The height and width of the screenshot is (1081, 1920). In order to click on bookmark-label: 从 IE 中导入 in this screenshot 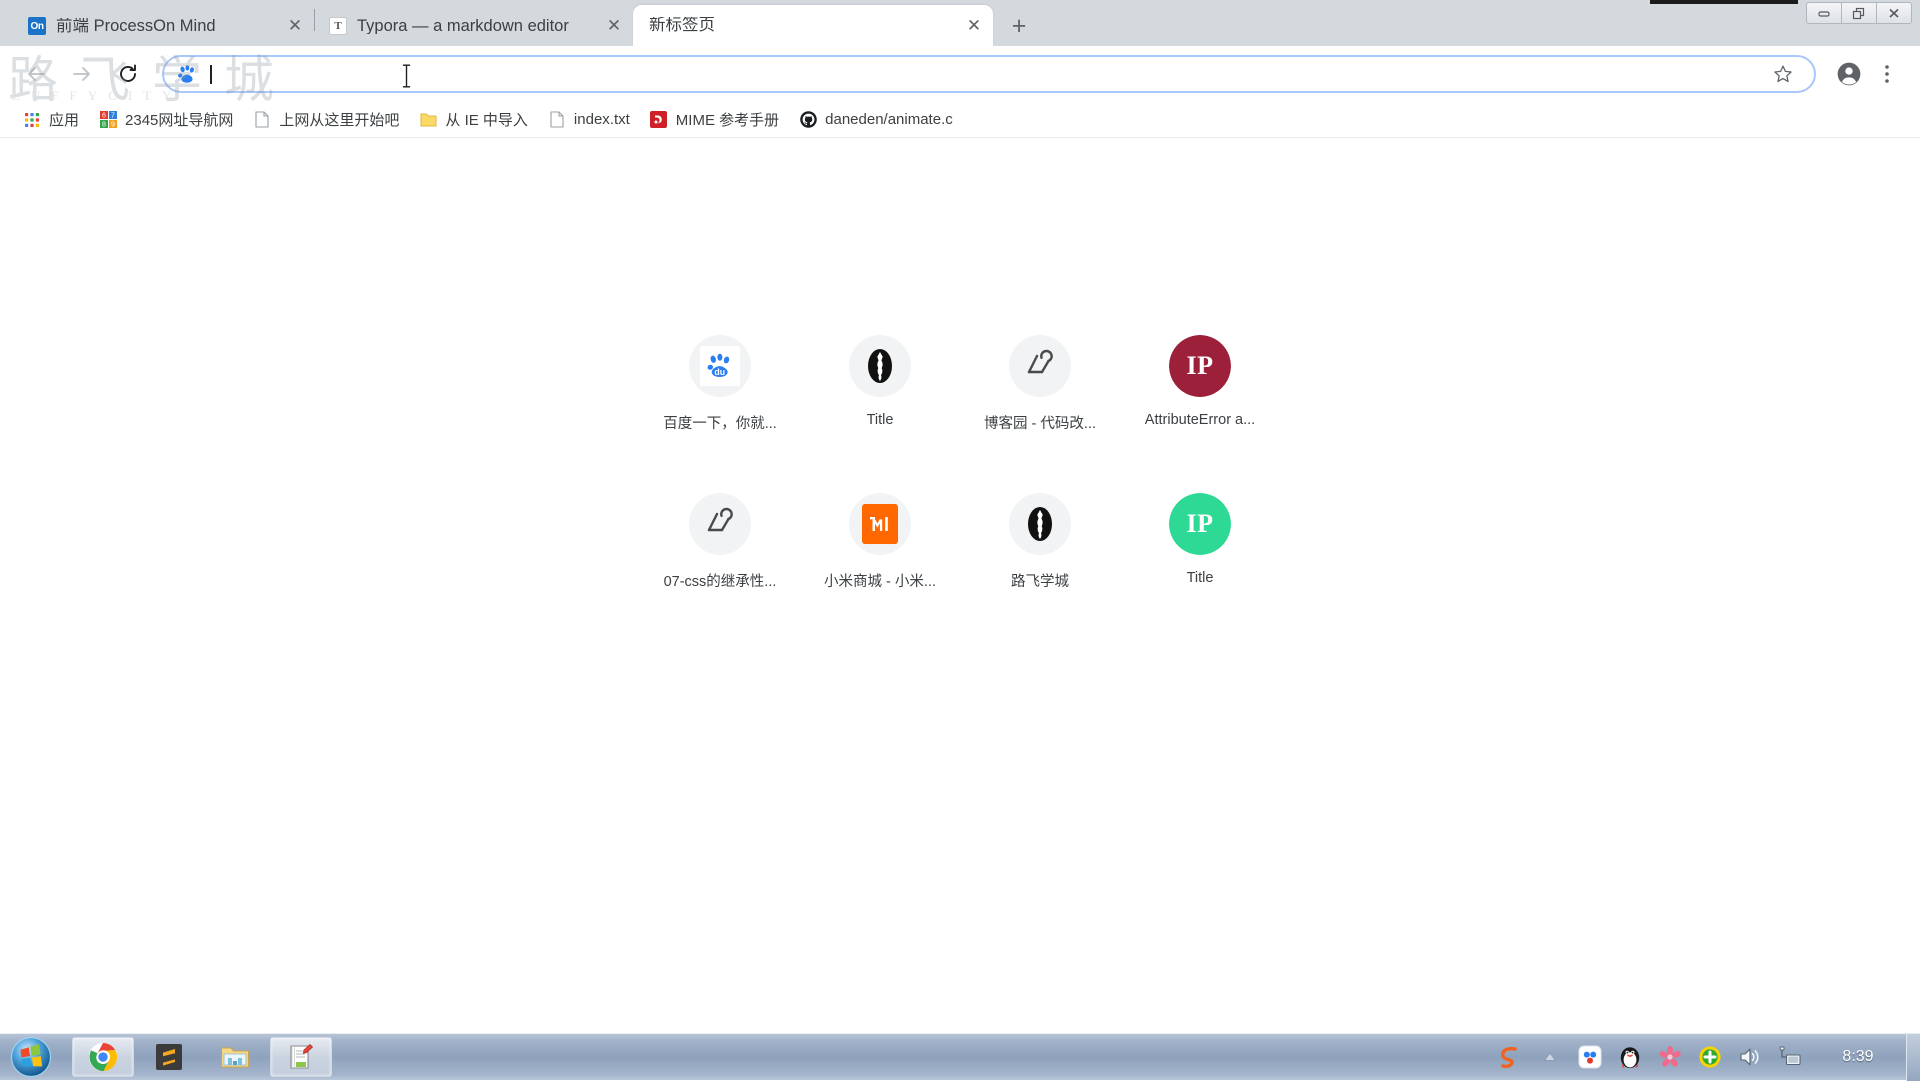, I will do `click(486, 120)`.